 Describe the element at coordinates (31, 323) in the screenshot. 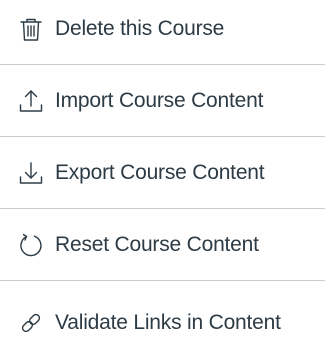

I see `link-icon` at that location.